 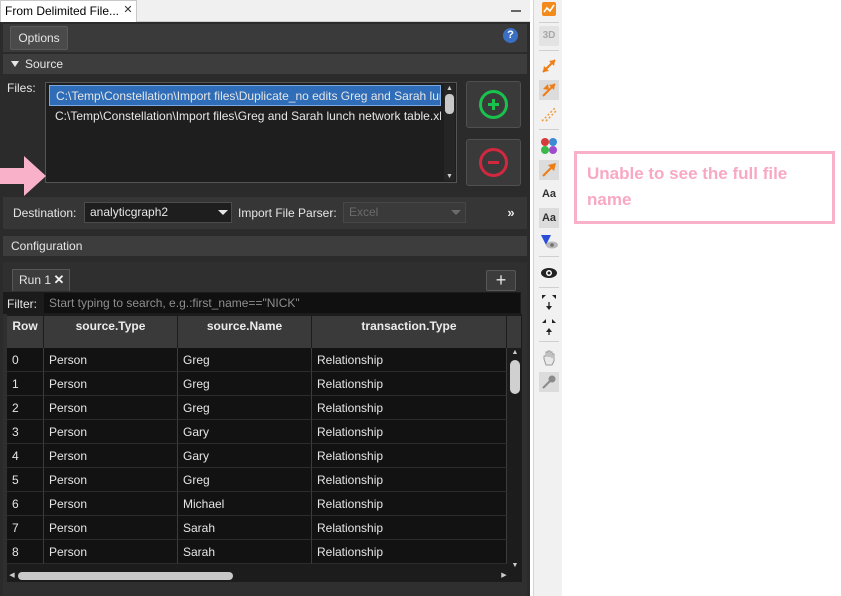 I want to click on table-row: 6 Person Michael Relationship, so click(x=257, y=504).